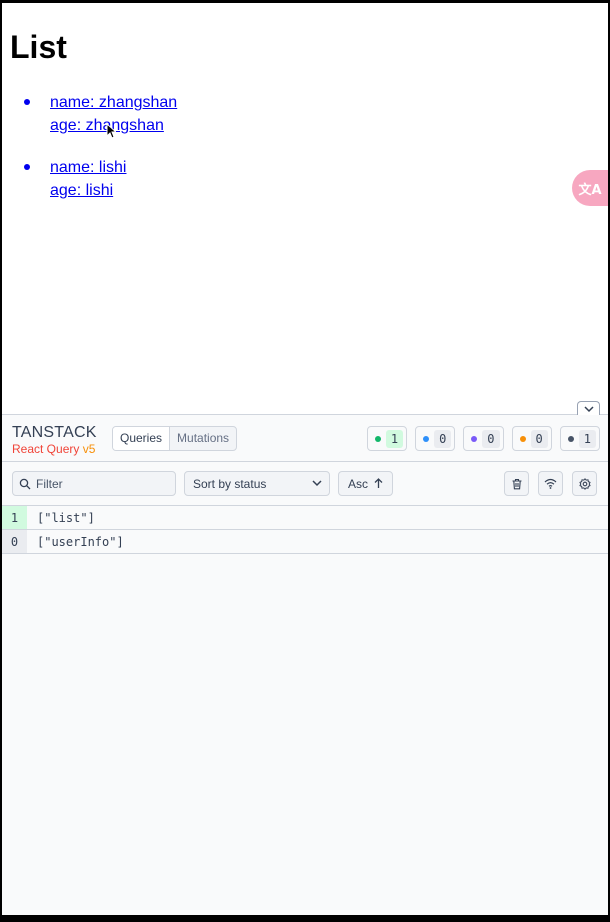 This screenshot has height=922, width=610. I want to click on tanstack-logo: TANSTACK, so click(54, 433).